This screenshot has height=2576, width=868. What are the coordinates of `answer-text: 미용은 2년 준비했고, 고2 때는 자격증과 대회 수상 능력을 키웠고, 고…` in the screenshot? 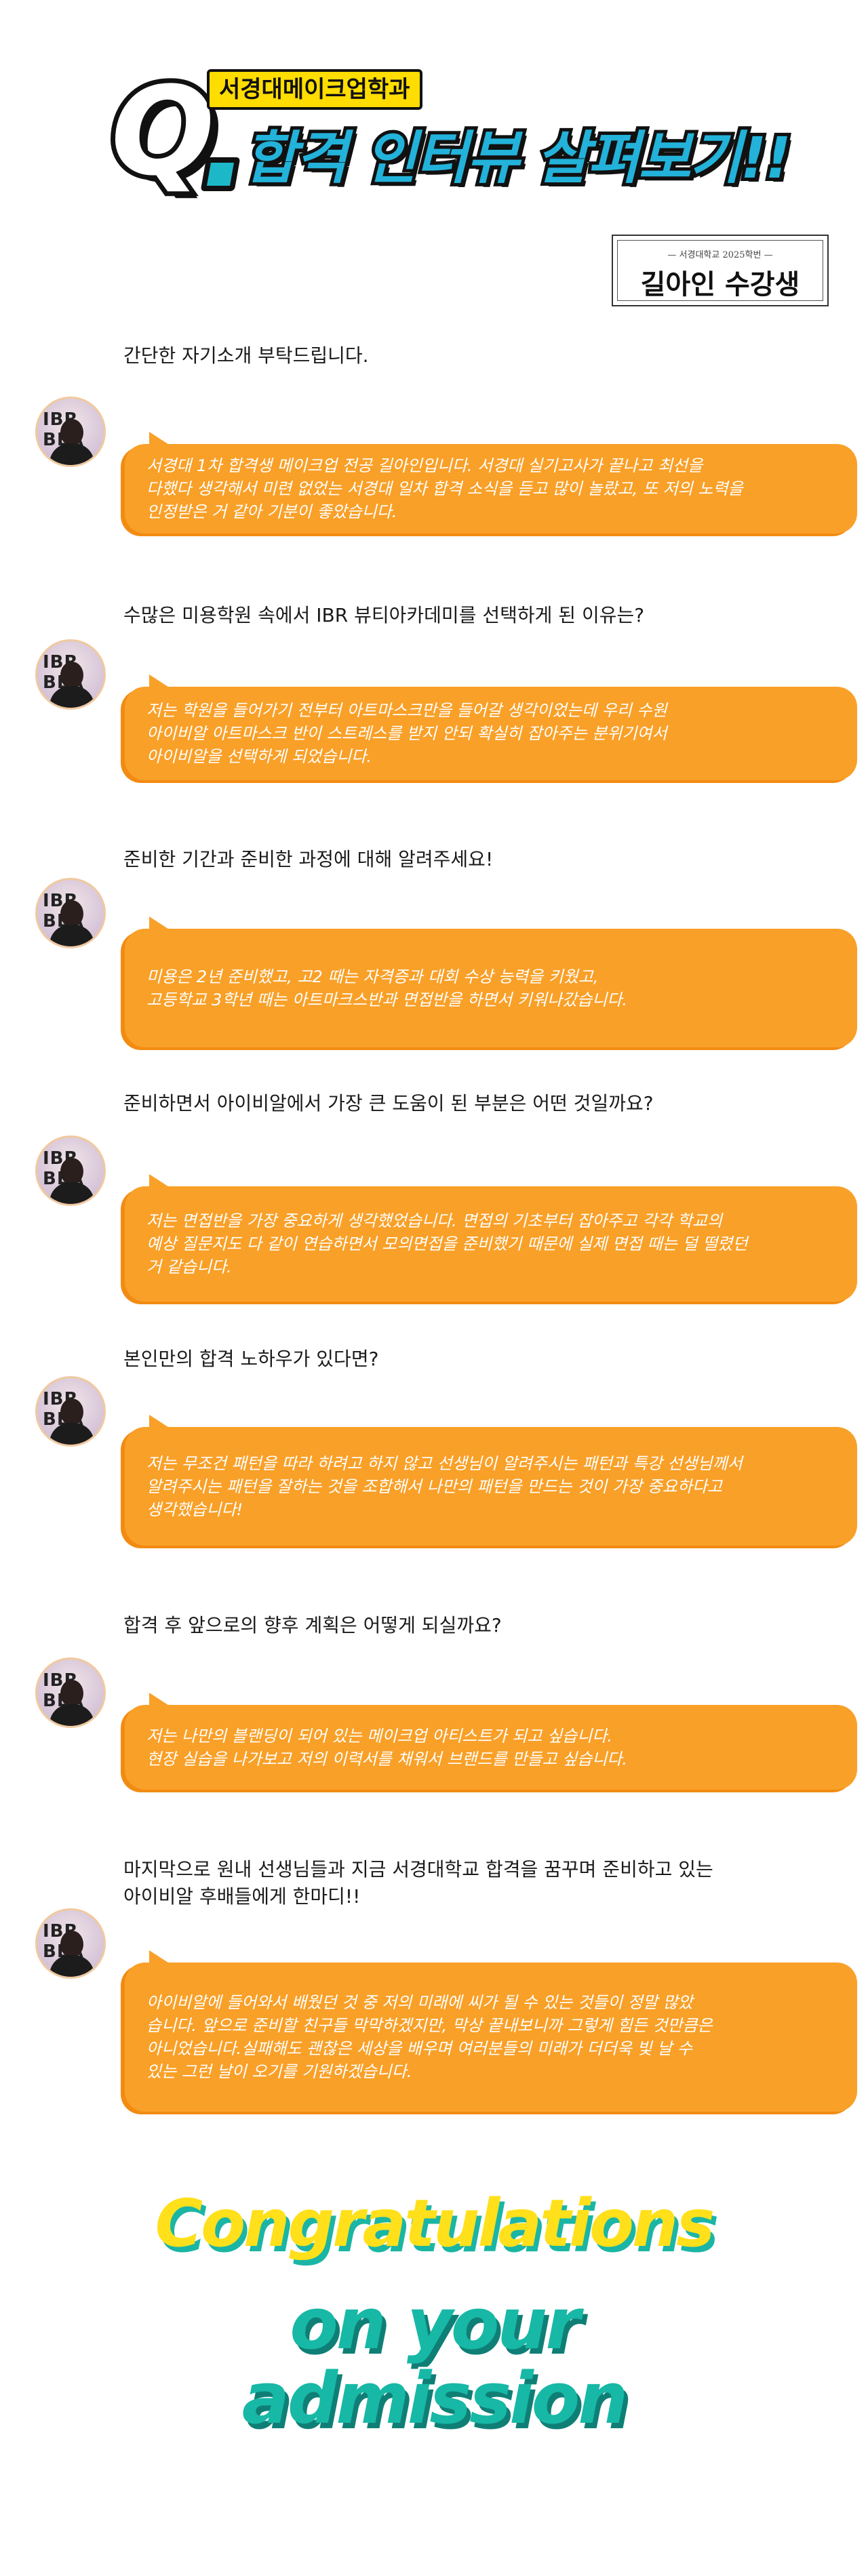 It's located at (386, 988).